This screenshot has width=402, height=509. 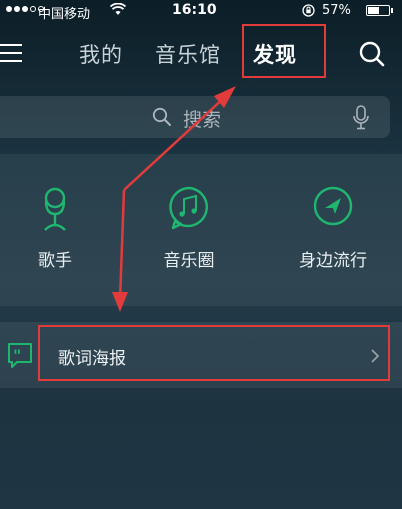 I want to click on music-circle-icon, so click(x=188, y=208).